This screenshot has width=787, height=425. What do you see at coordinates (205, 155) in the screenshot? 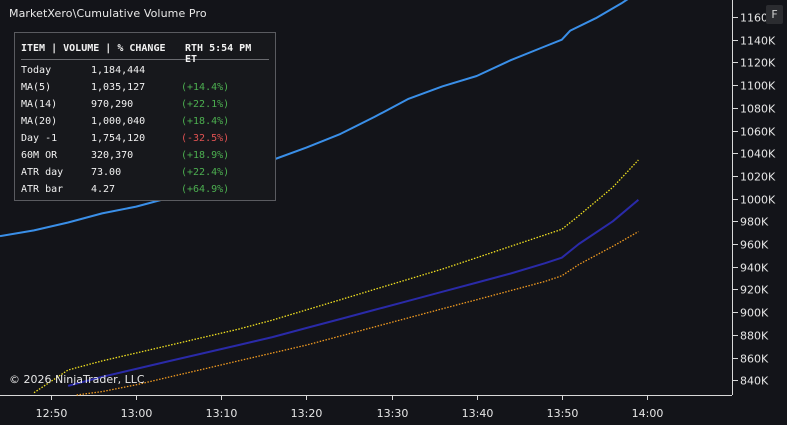
I see `stats-change: (+18.9%)` at bounding box center [205, 155].